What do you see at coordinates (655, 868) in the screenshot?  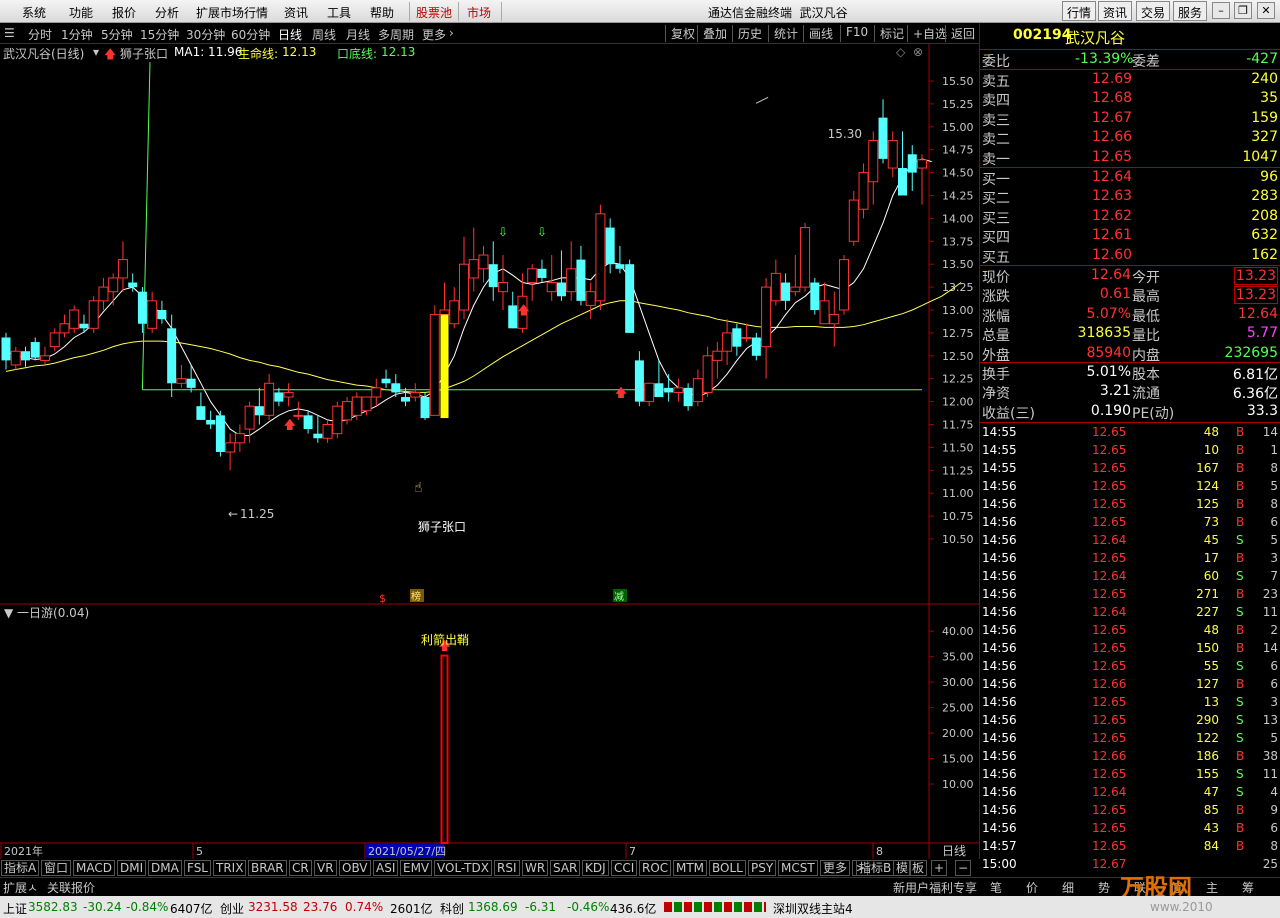 I see `indicator-tab: ROC` at bounding box center [655, 868].